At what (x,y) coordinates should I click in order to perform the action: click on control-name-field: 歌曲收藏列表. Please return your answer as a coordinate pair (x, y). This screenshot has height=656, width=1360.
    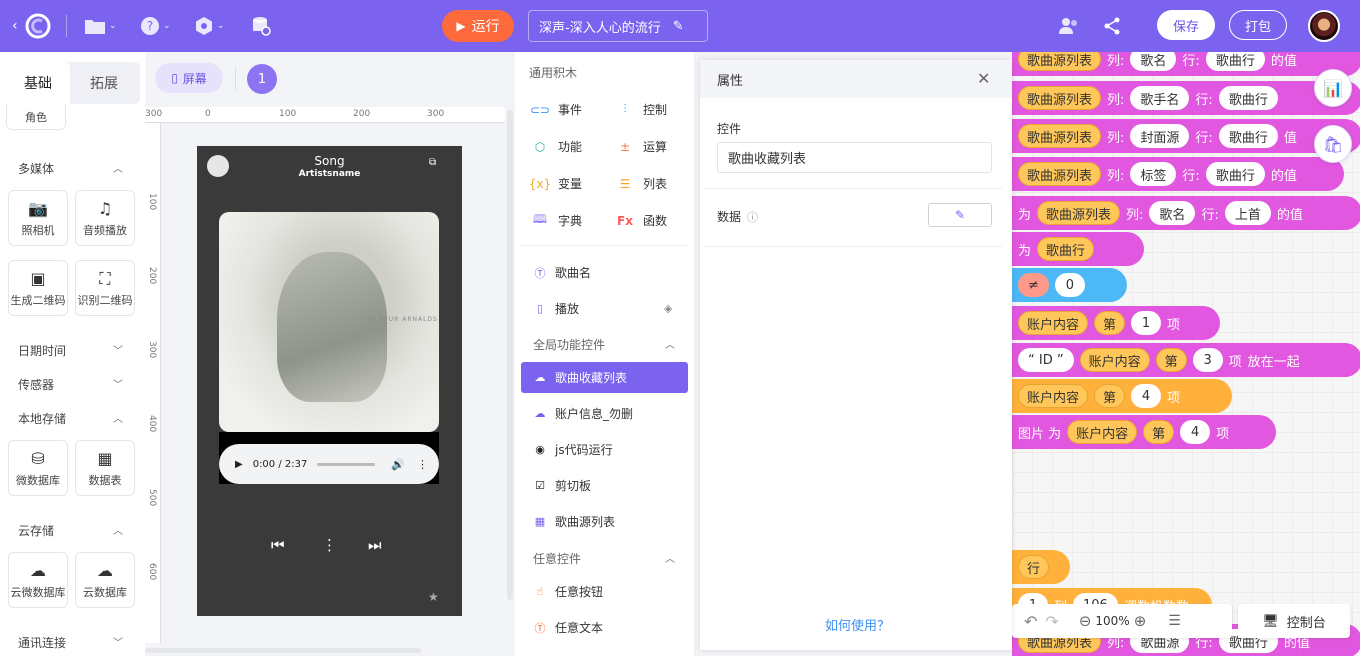
    Looking at the image, I should click on (854, 157).